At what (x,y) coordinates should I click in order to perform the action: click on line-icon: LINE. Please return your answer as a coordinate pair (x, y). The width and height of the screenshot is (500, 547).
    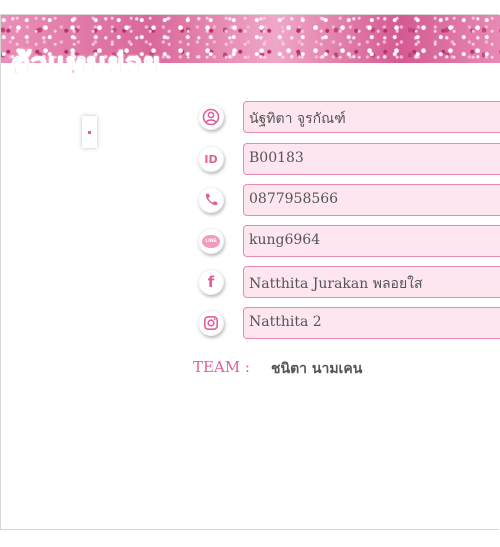
    Looking at the image, I should click on (211, 241).